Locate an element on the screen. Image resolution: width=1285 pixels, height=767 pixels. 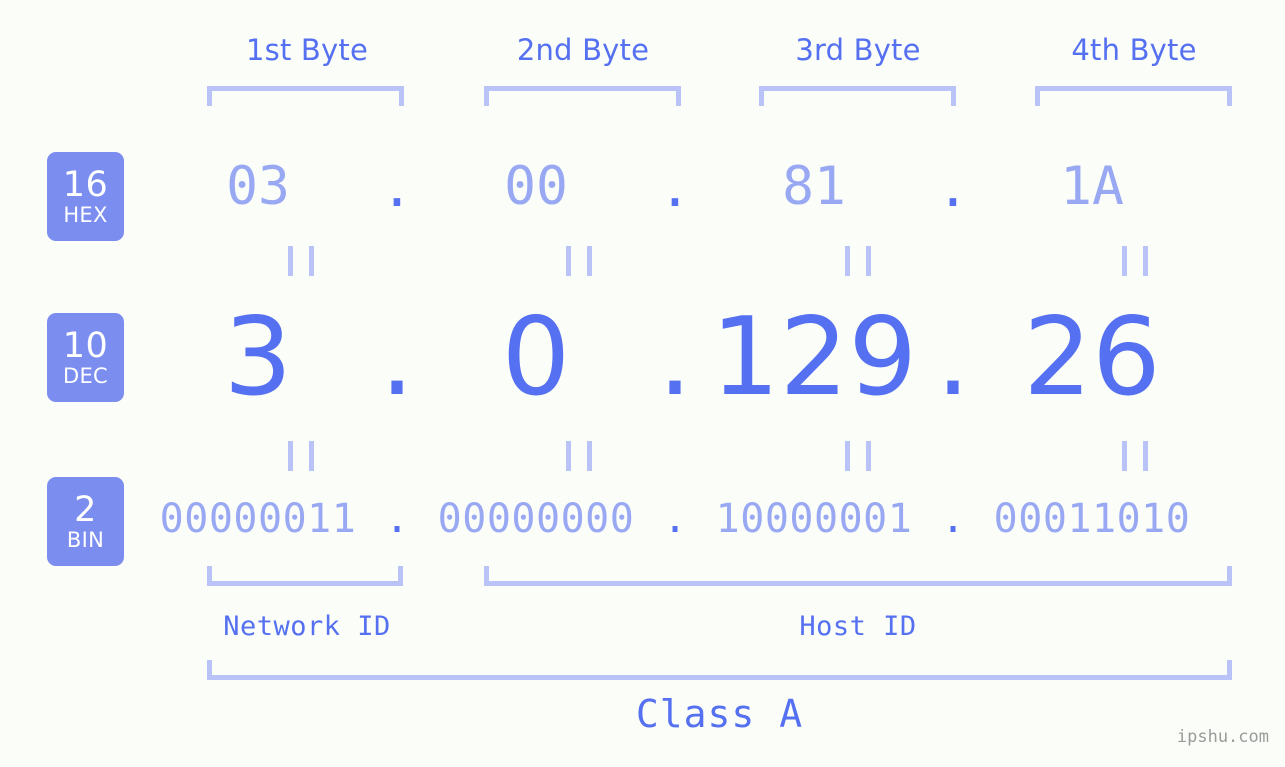
base-badge-dec-number: 10 is located at coordinates (85, 345).